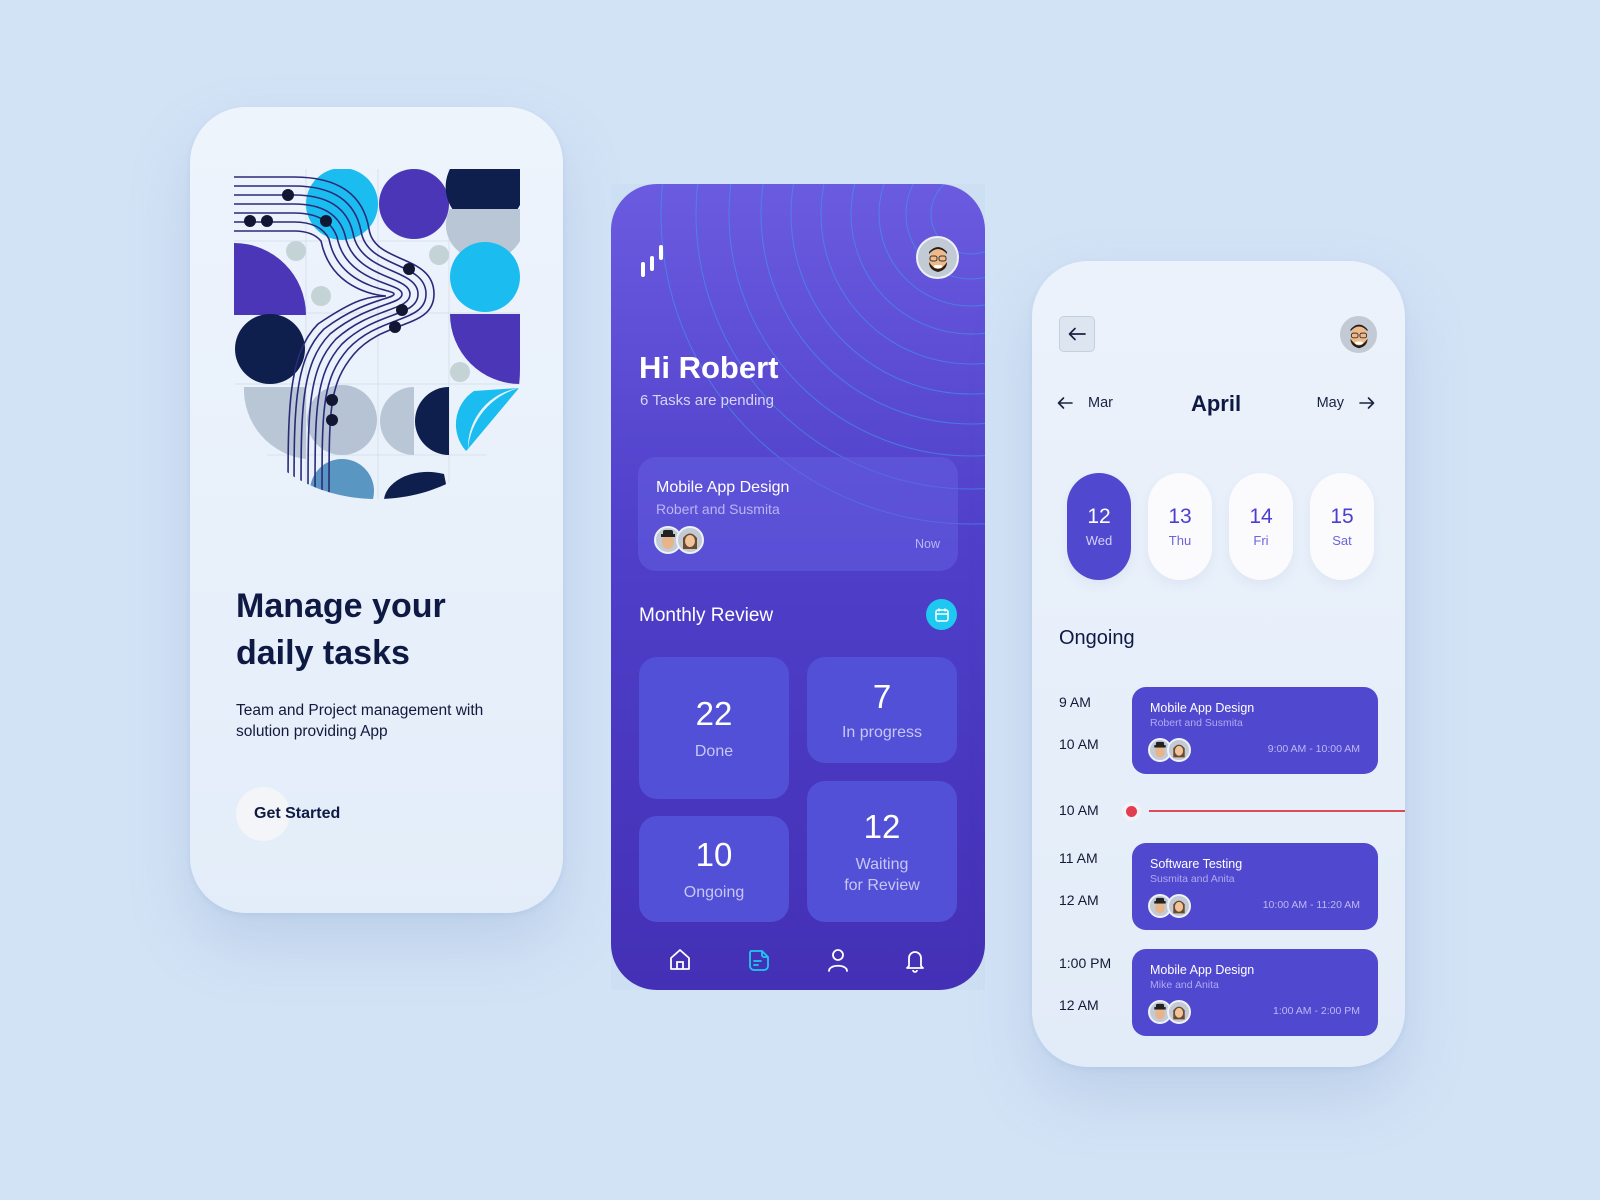 This screenshot has height=1200, width=1600. I want to click on stat-value: 10, so click(714, 854).